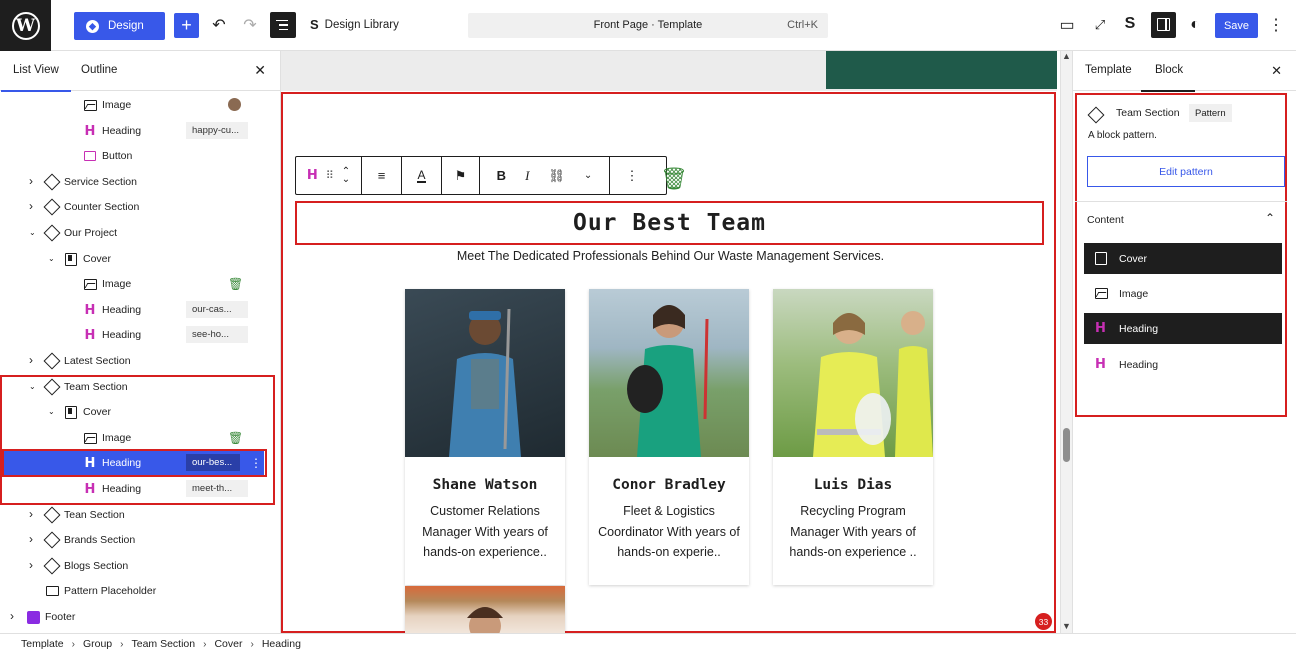 Image resolution: width=1296 pixels, height=654 pixels. What do you see at coordinates (1276, 25) in the screenshot?
I see `options-button: ⋮` at bounding box center [1276, 25].